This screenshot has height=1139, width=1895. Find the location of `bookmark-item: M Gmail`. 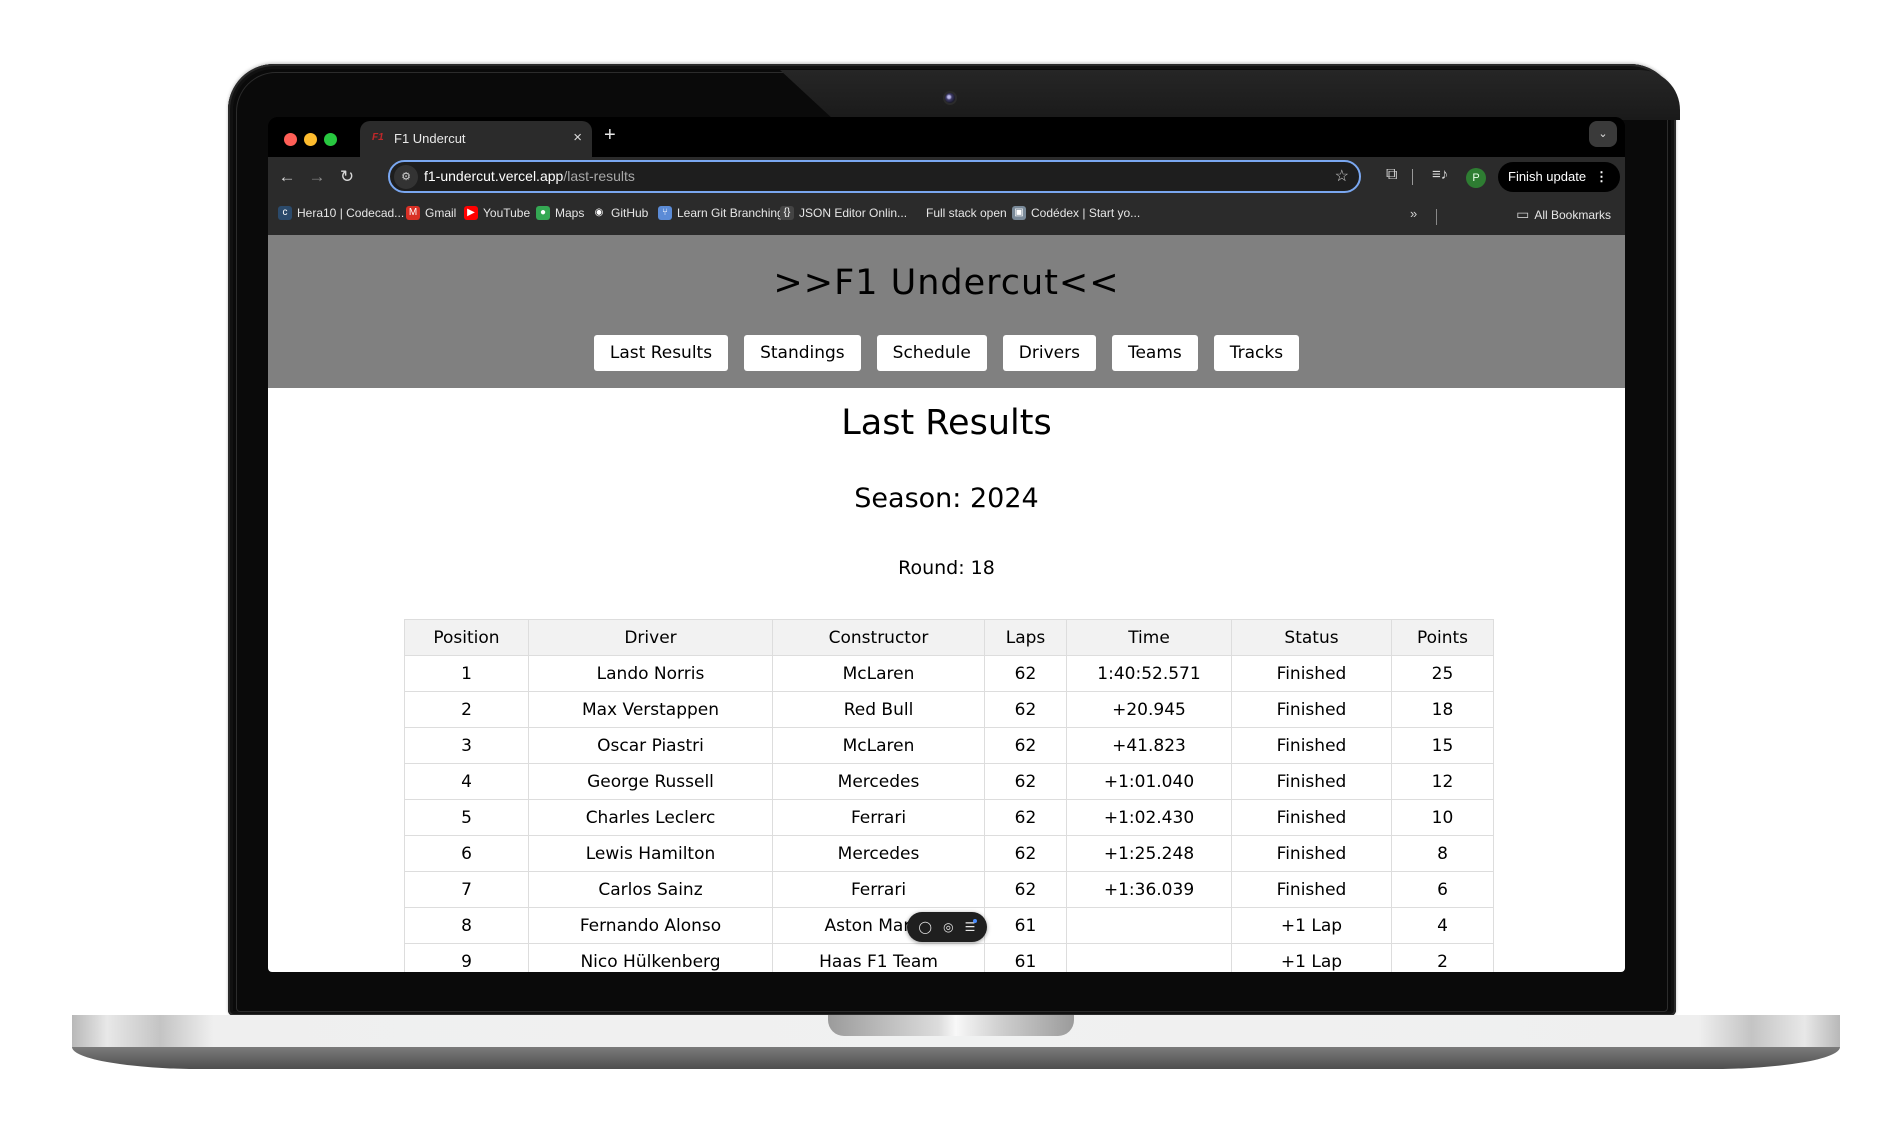

bookmark-item: M Gmail is located at coordinates (431, 213).